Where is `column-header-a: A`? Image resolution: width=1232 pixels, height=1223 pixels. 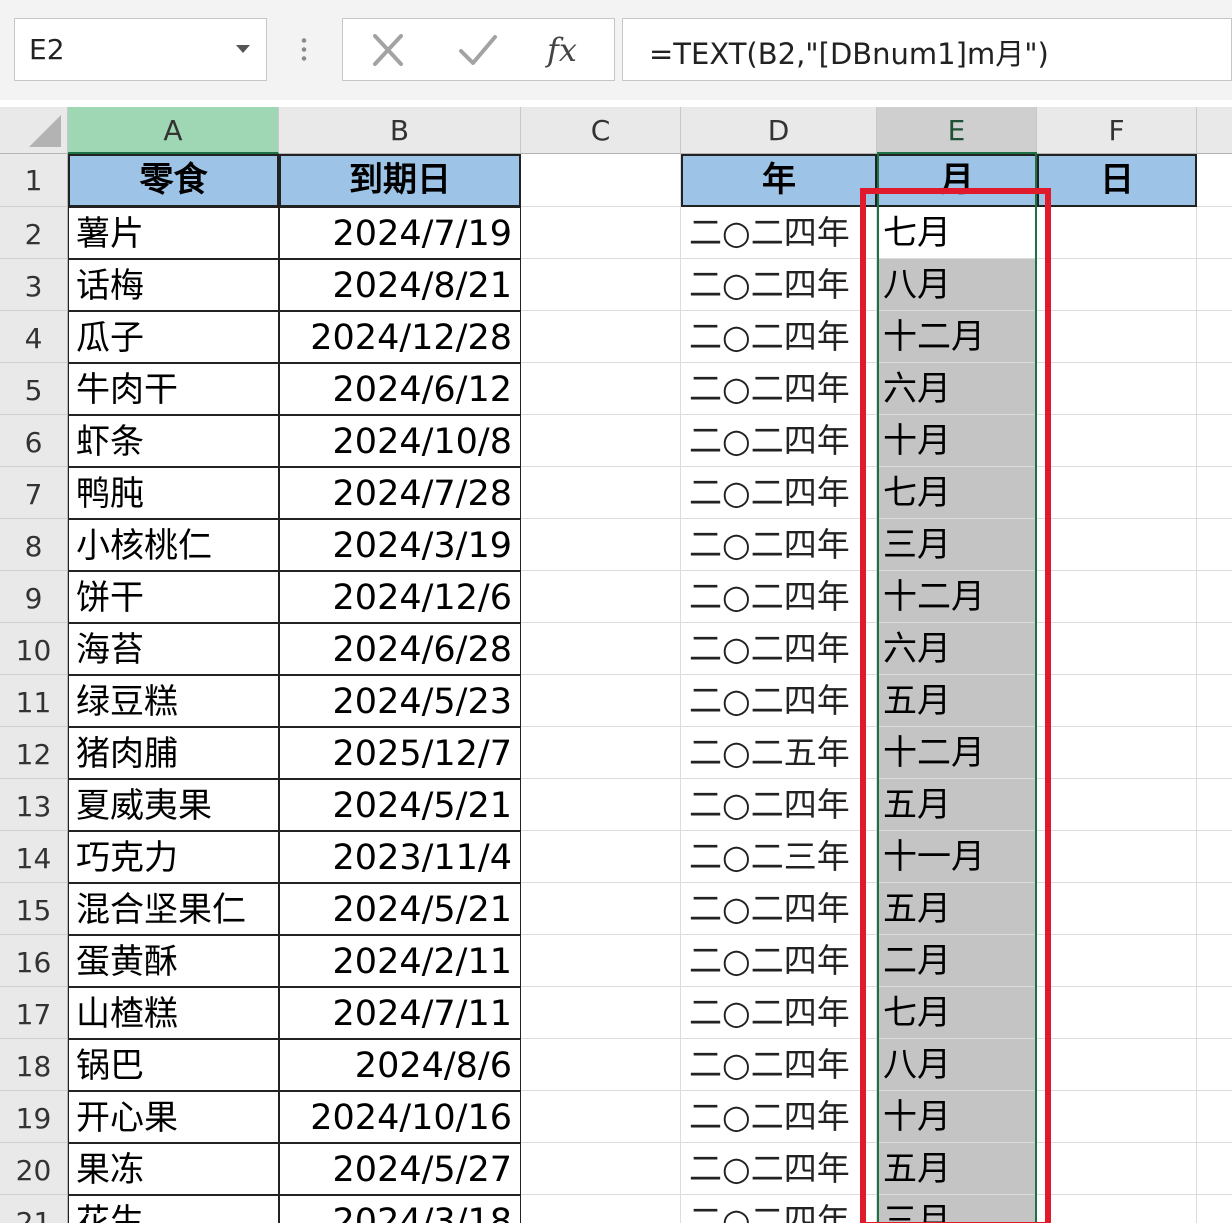 column-header-a: A is located at coordinates (173, 130).